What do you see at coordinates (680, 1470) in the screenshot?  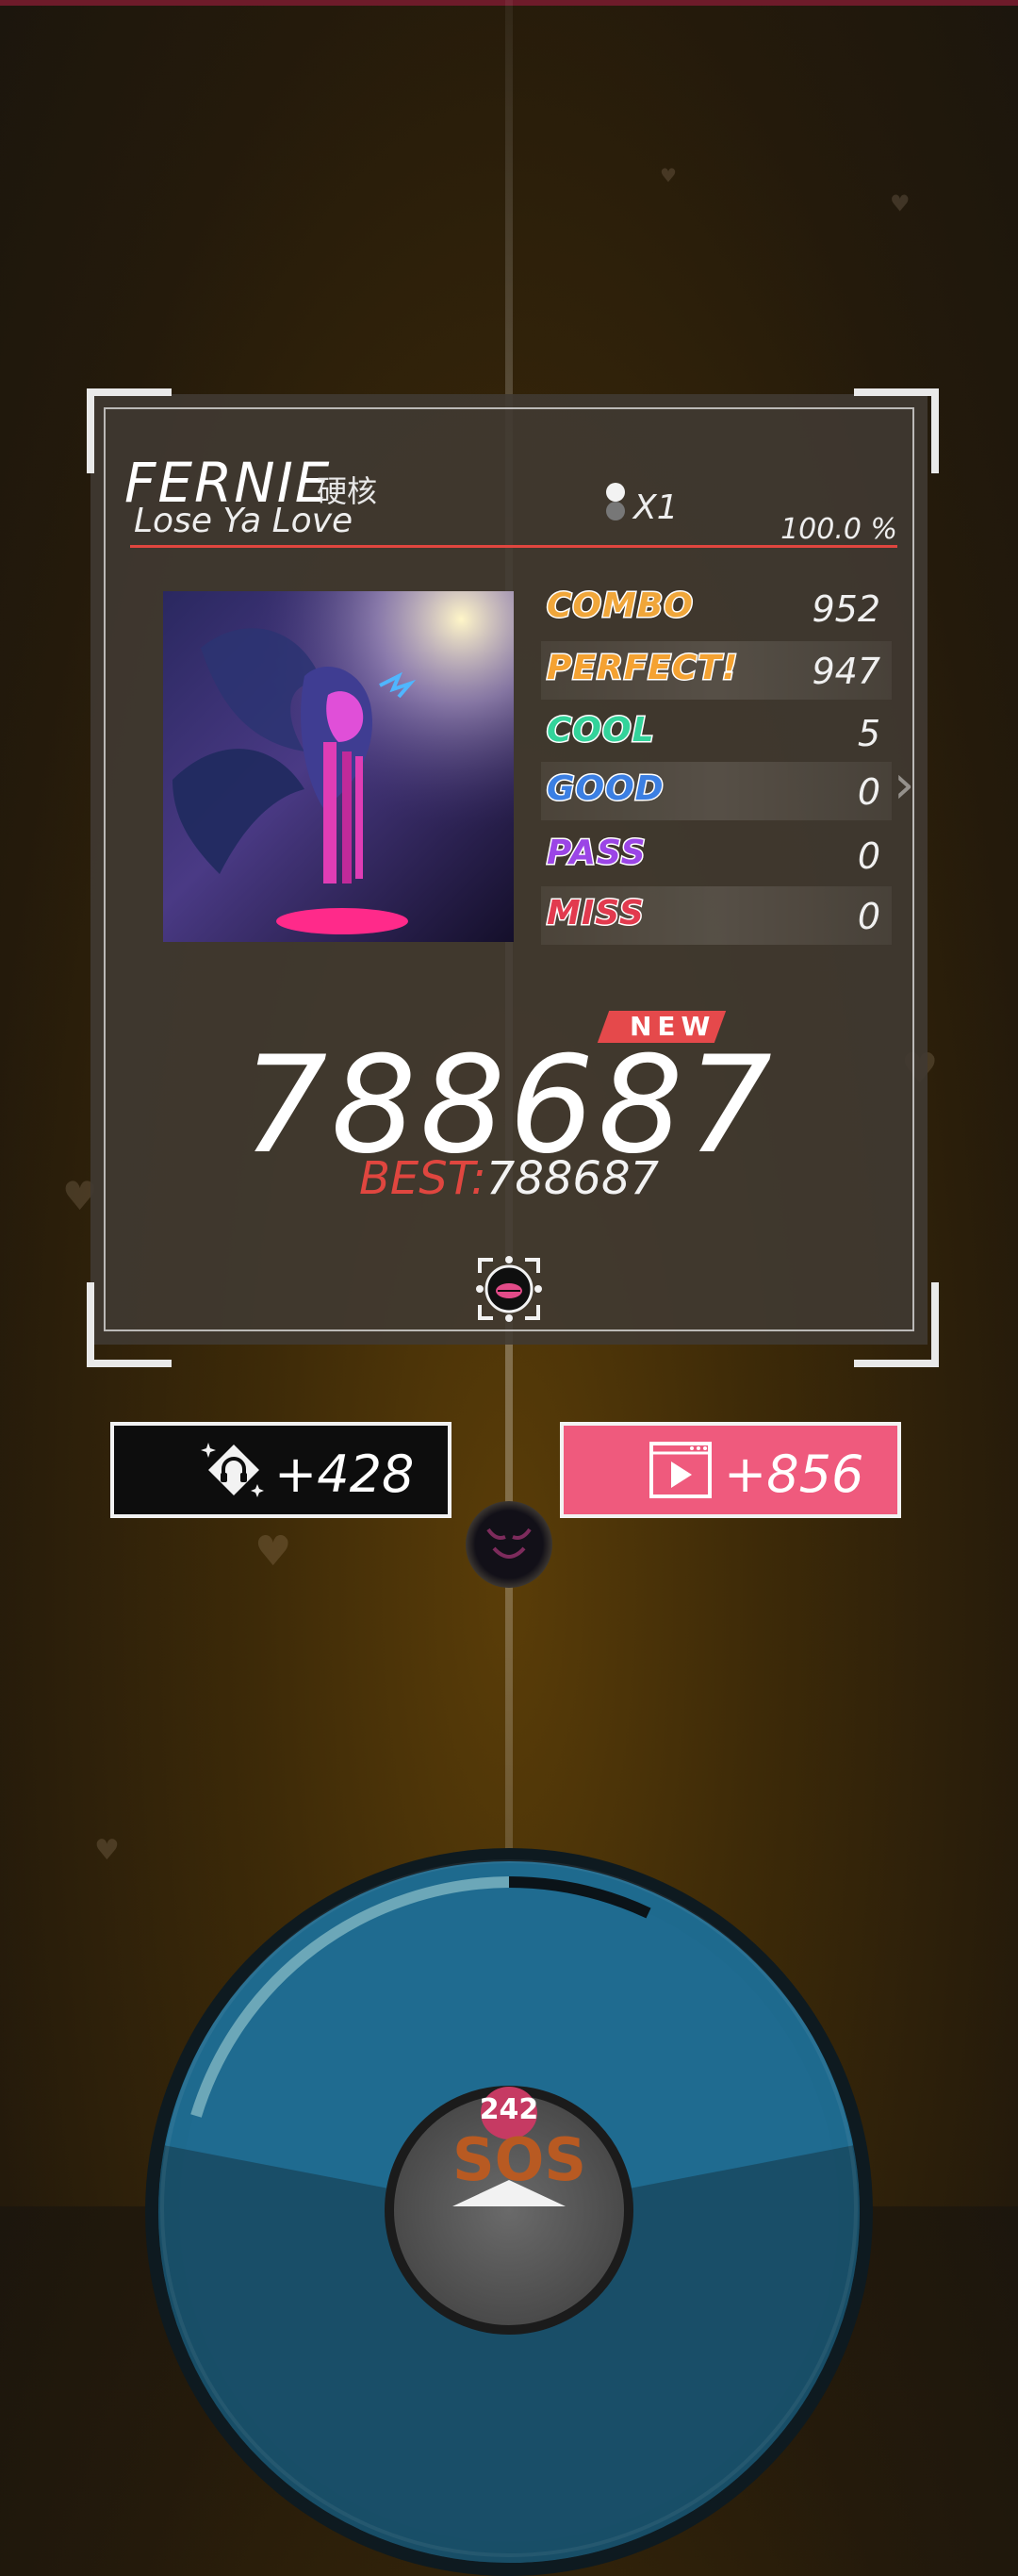 I see `video-play-icon` at bounding box center [680, 1470].